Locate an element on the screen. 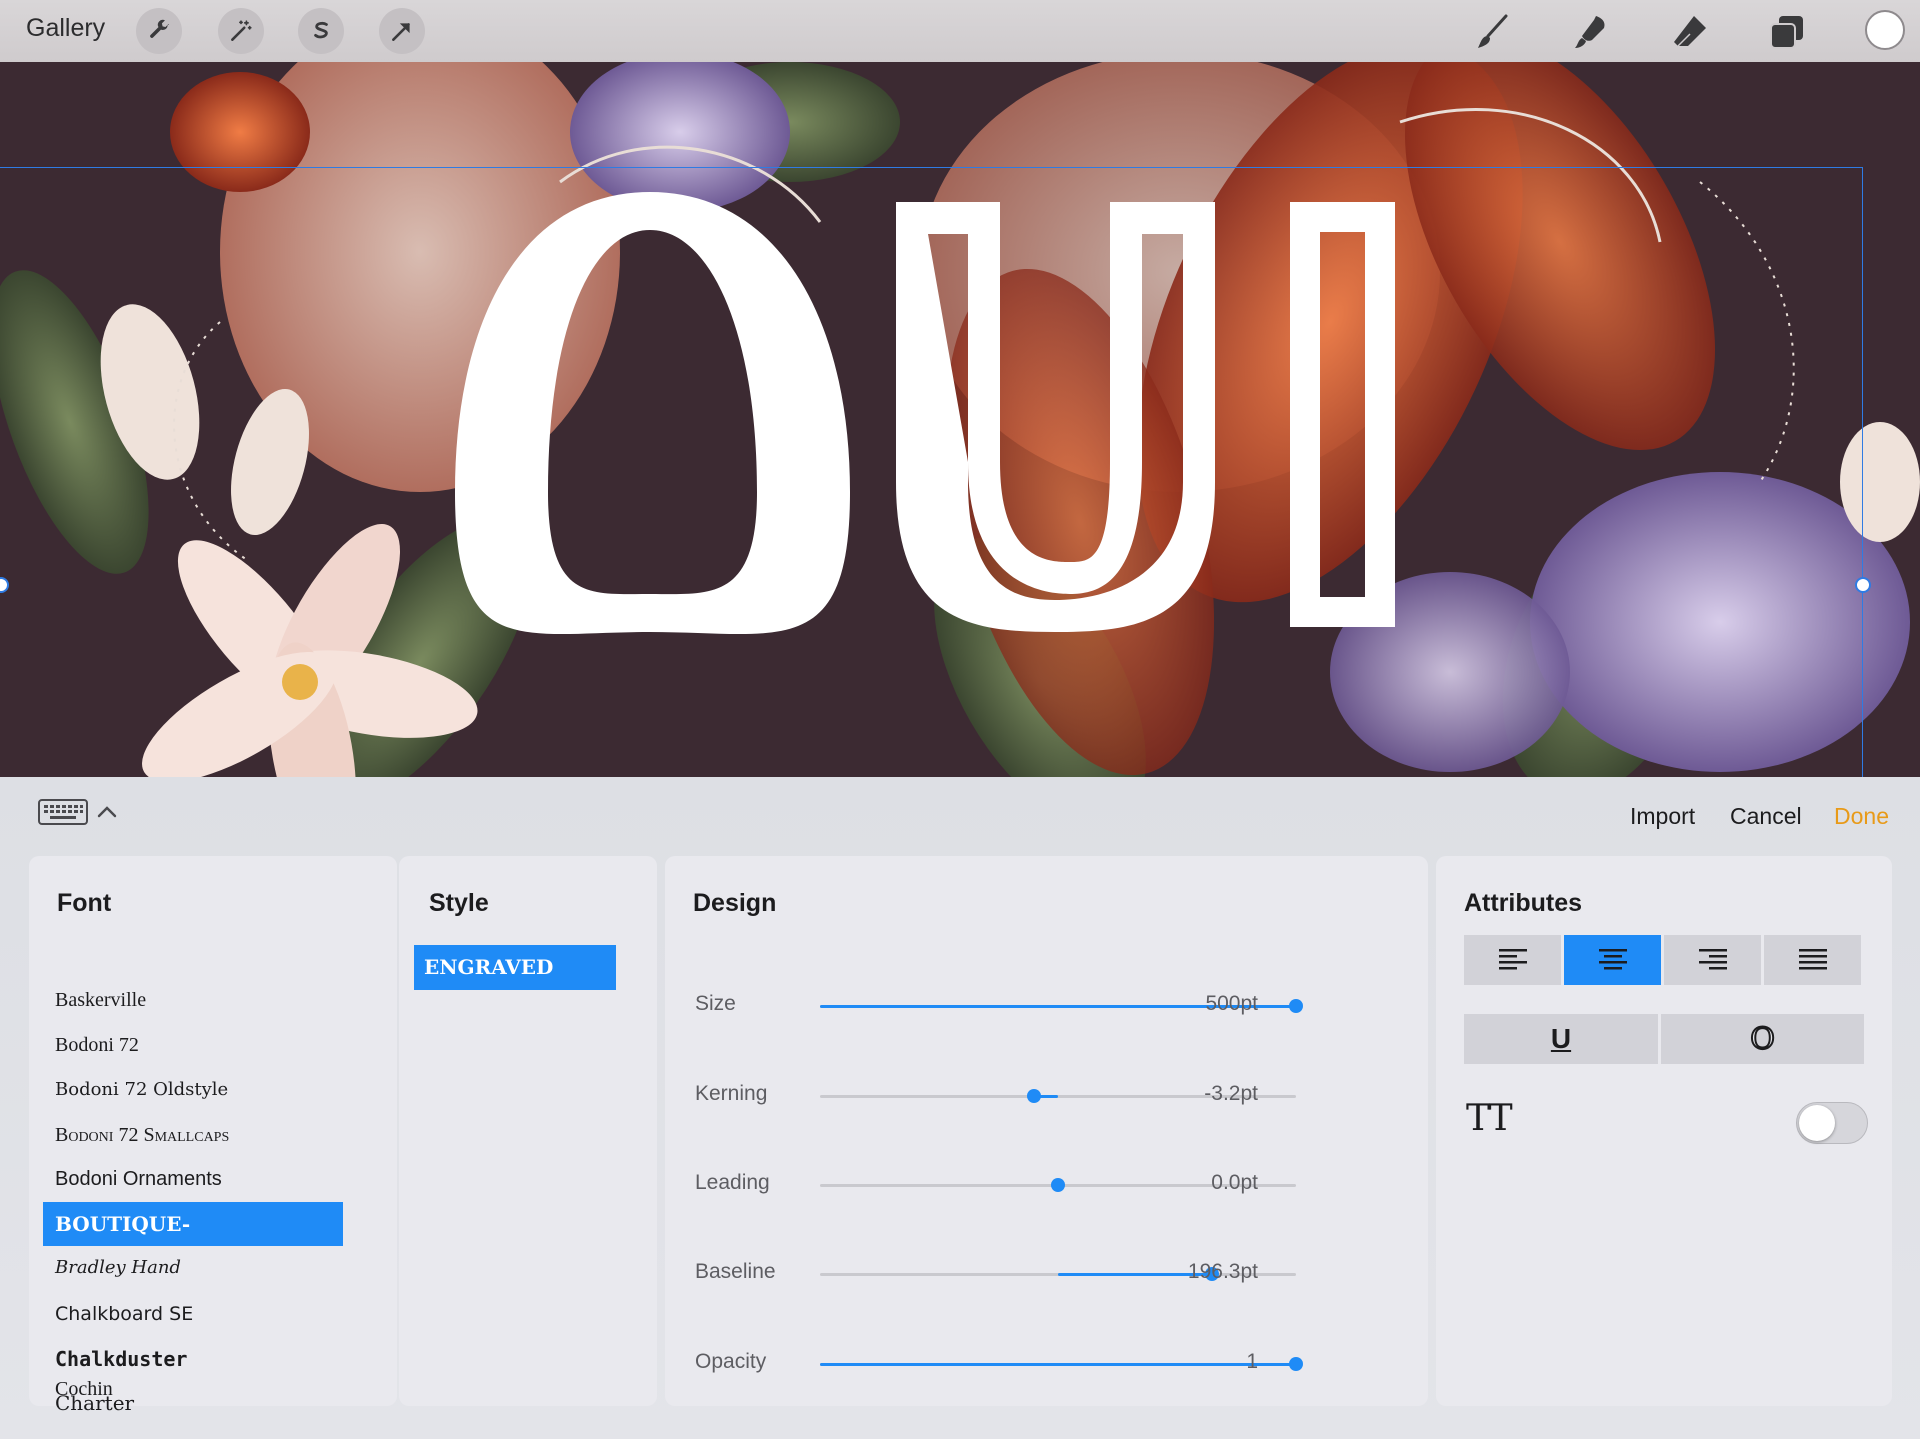 This screenshot has height=1439, width=1920. attributes-title: Attributes is located at coordinates (1523, 903).